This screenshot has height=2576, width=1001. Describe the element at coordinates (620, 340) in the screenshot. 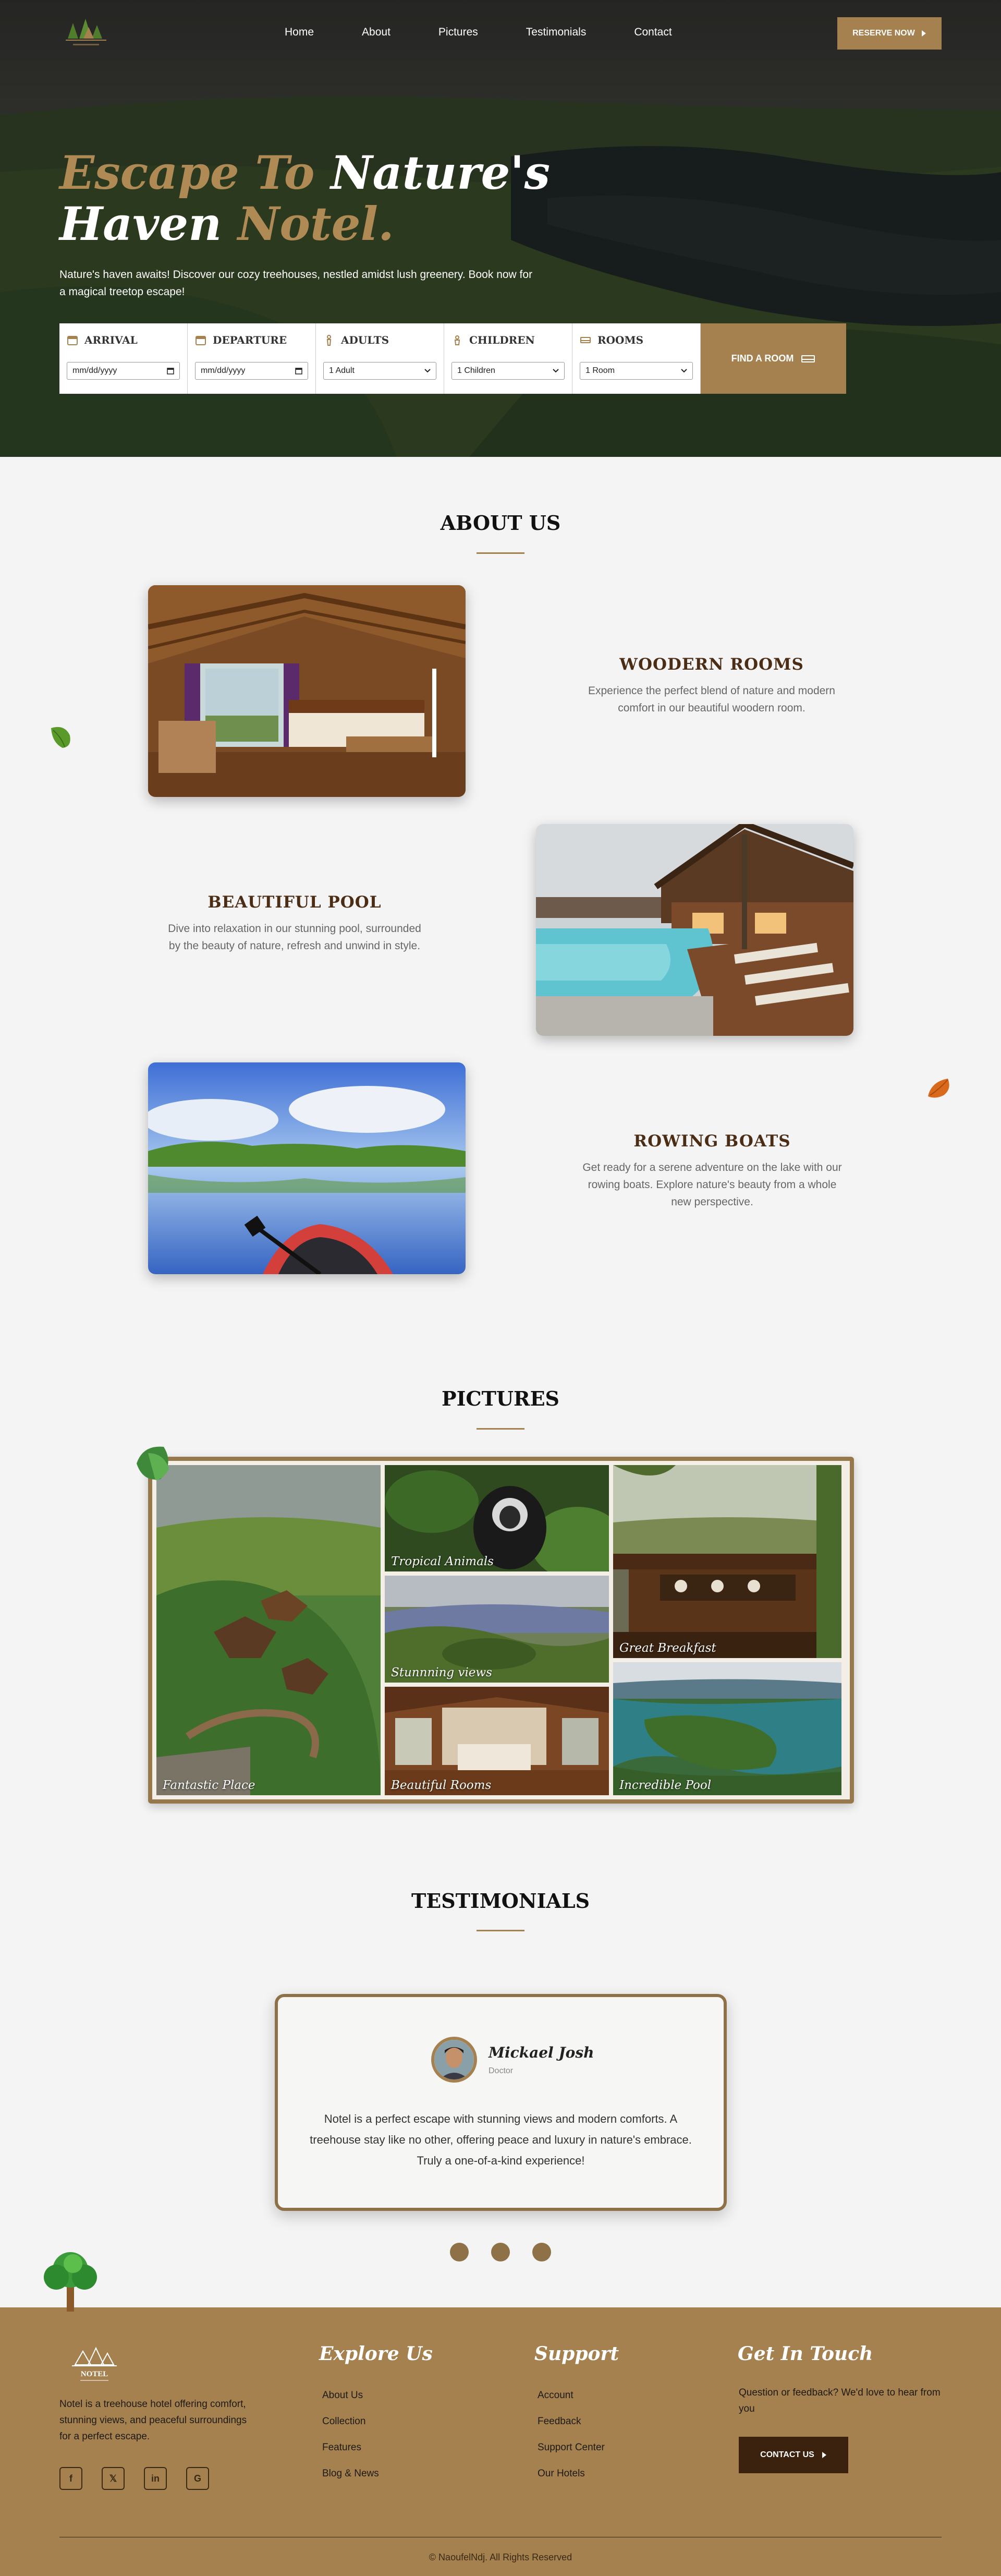

I see `rooms-label: ROOMS` at that location.